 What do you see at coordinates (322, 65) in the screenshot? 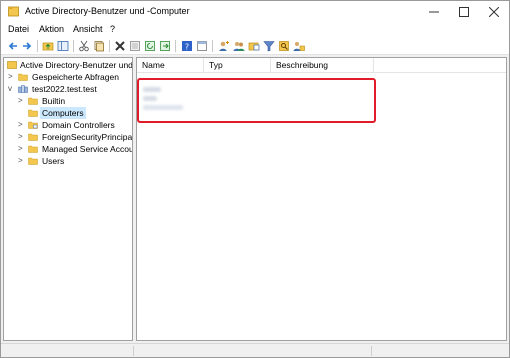
I see `column-header-beschreibung: Beschreibung` at bounding box center [322, 65].